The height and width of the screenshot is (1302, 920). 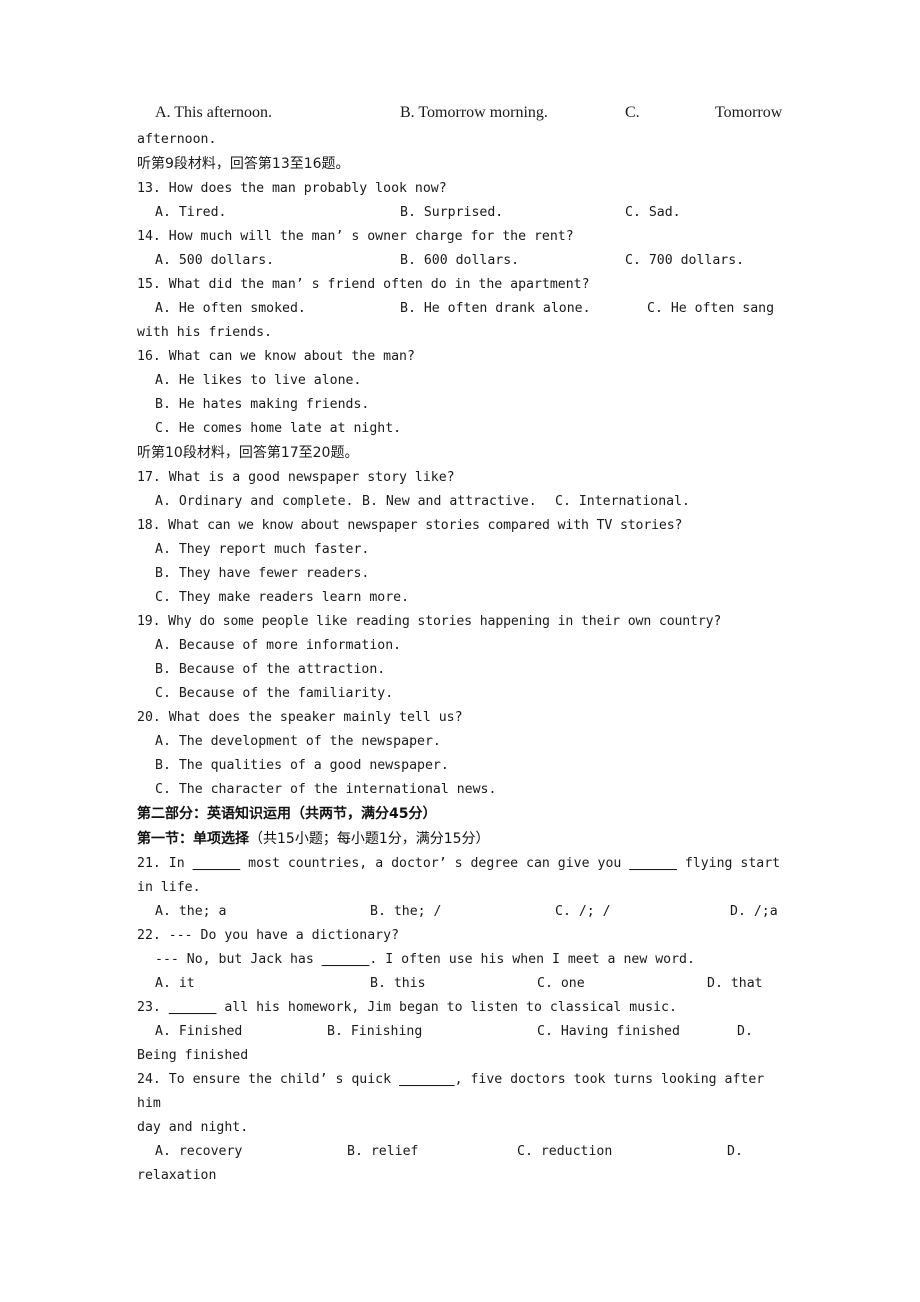 What do you see at coordinates (268, 935) in the screenshot?
I see `question-22-stem: 22. --- Do you have a dictionary?` at bounding box center [268, 935].